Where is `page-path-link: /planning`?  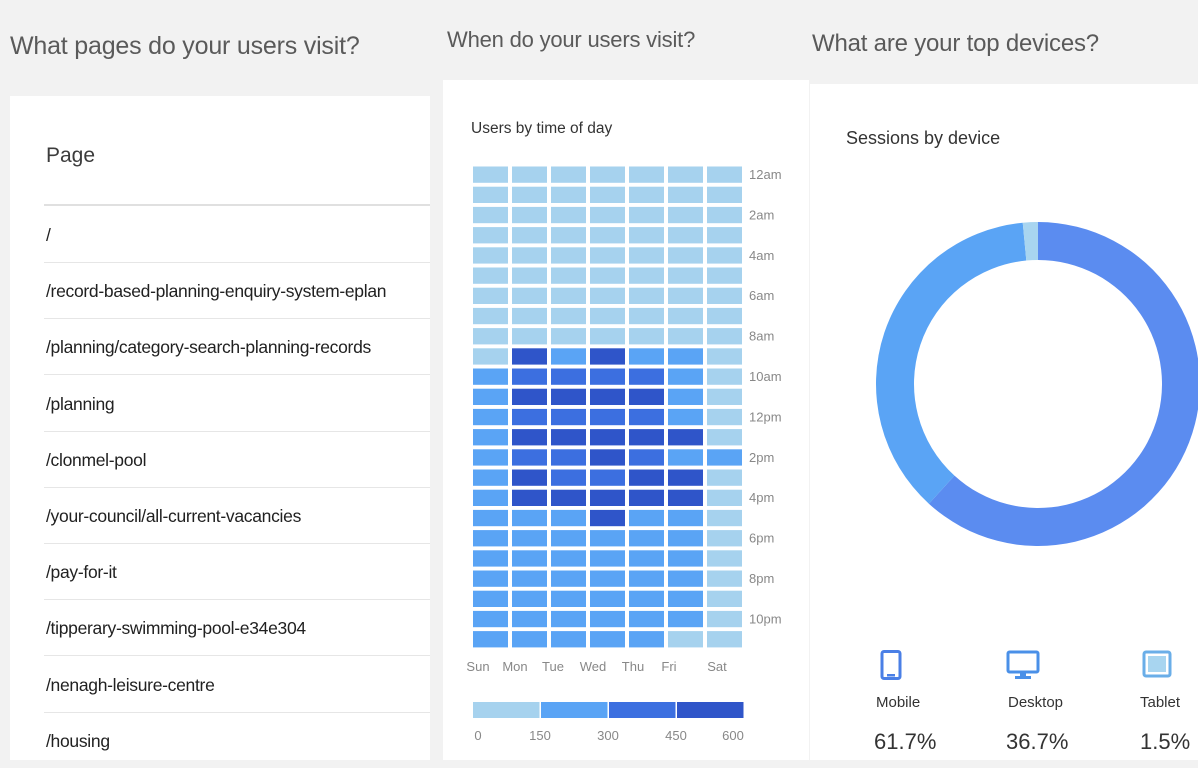 page-path-link: /planning is located at coordinates (80, 404).